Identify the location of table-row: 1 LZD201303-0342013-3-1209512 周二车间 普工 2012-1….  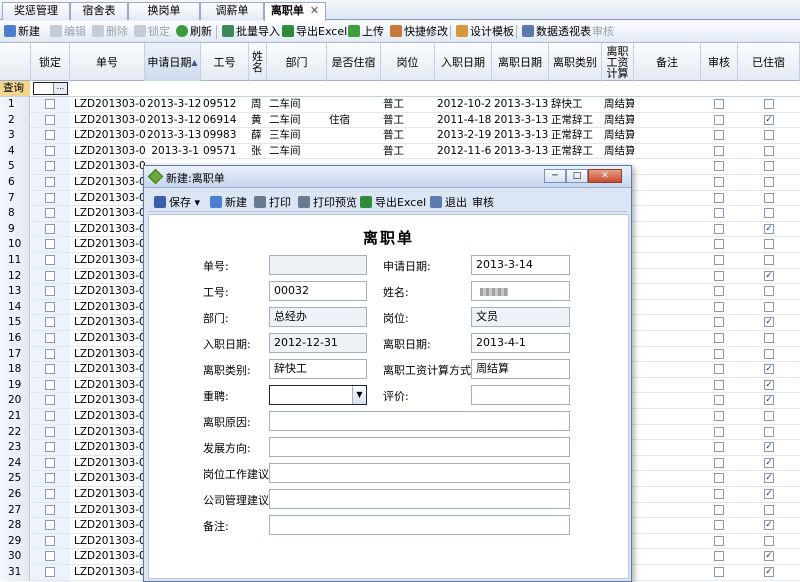
(400, 105).